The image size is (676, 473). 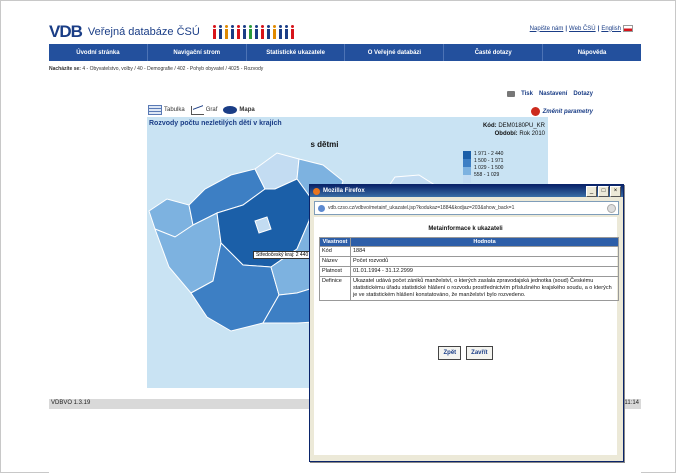 I want to click on nav-indicators: Statistické ukazatele, so click(x=296, y=52).